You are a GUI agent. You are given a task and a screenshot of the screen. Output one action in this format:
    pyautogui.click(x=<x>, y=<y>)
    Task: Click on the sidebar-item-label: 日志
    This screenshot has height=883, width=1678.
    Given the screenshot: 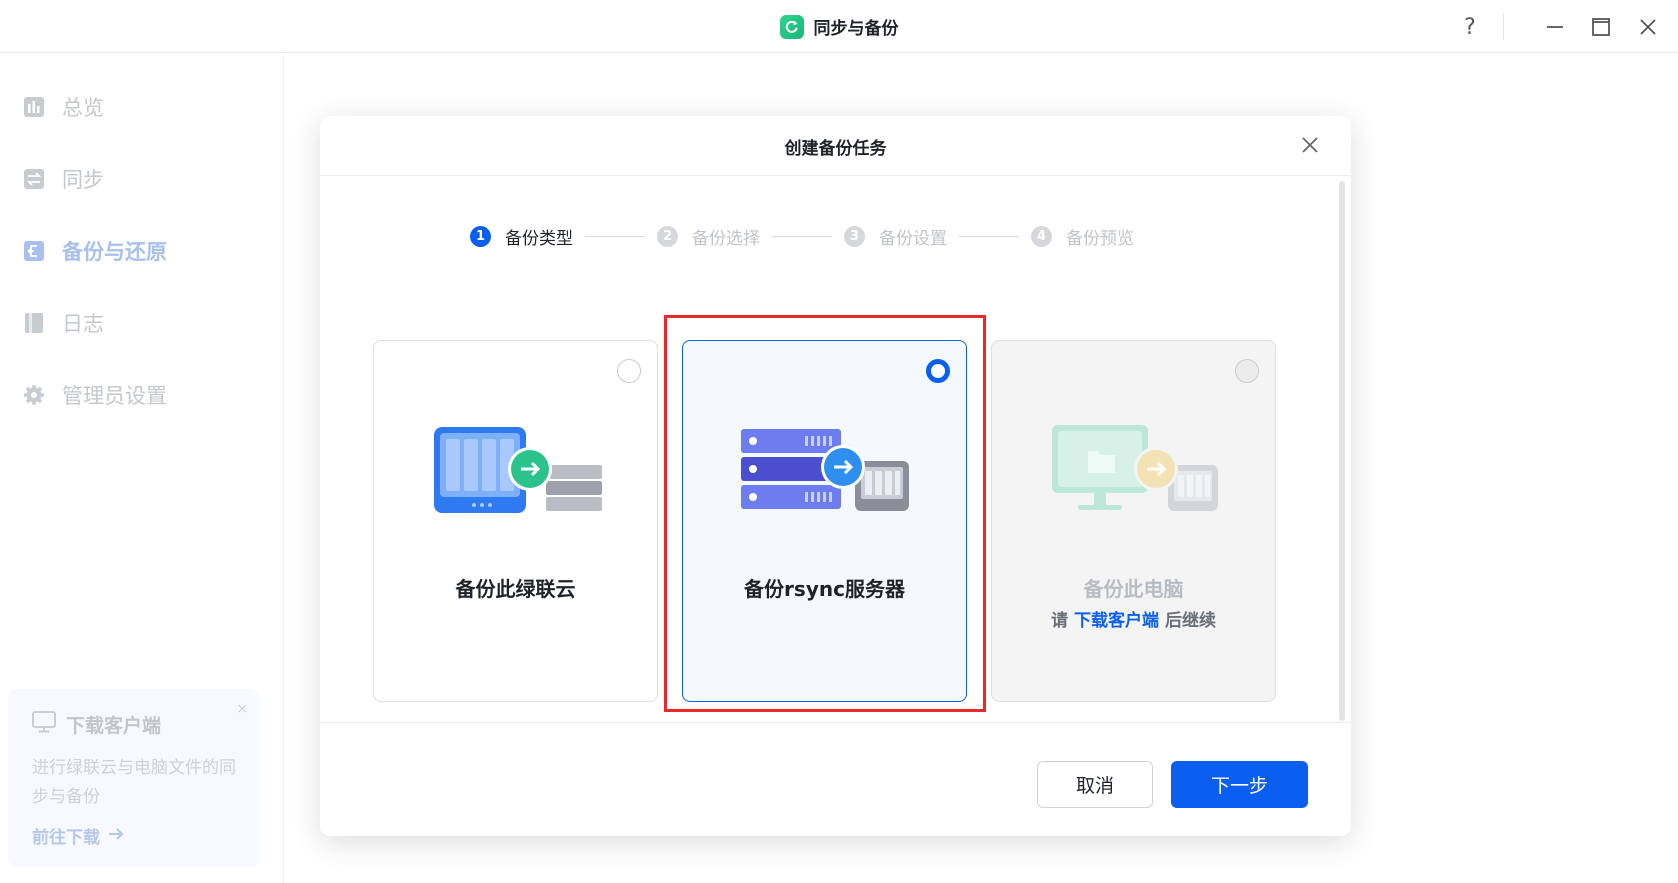 What is the action you would take?
    pyautogui.click(x=83, y=324)
    